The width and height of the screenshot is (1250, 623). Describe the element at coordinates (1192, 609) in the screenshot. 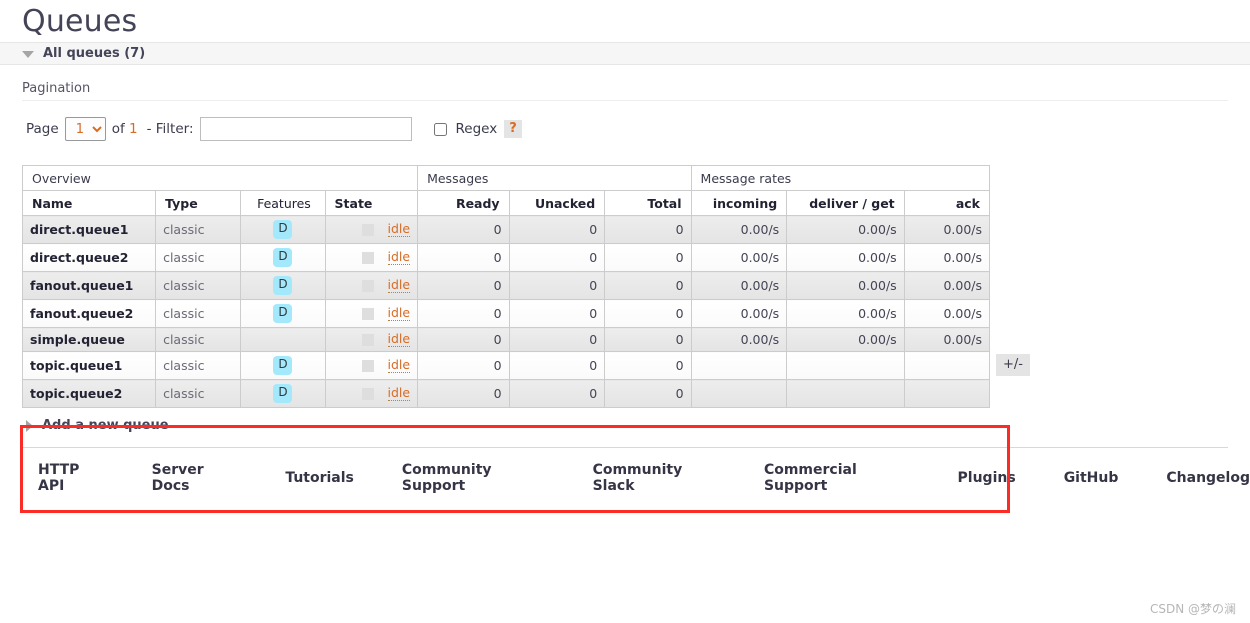

I see `watermark: CSDN @梦の澜` at that location.